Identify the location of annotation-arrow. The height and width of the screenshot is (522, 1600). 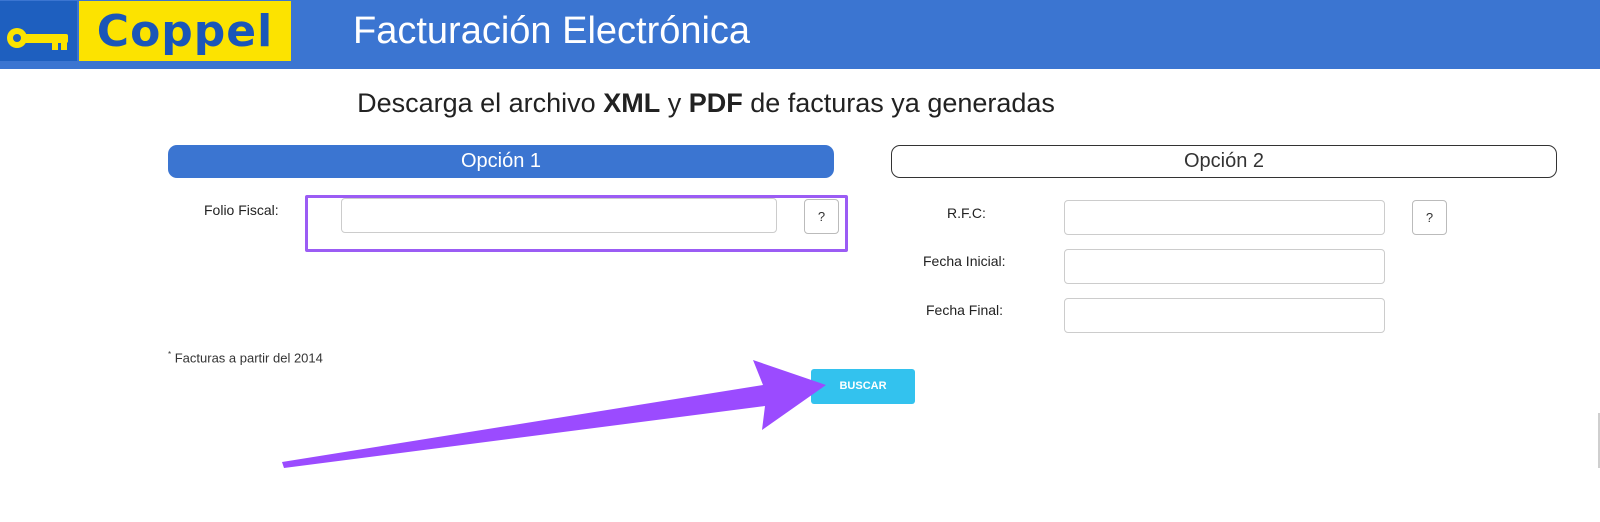
(554, 414).